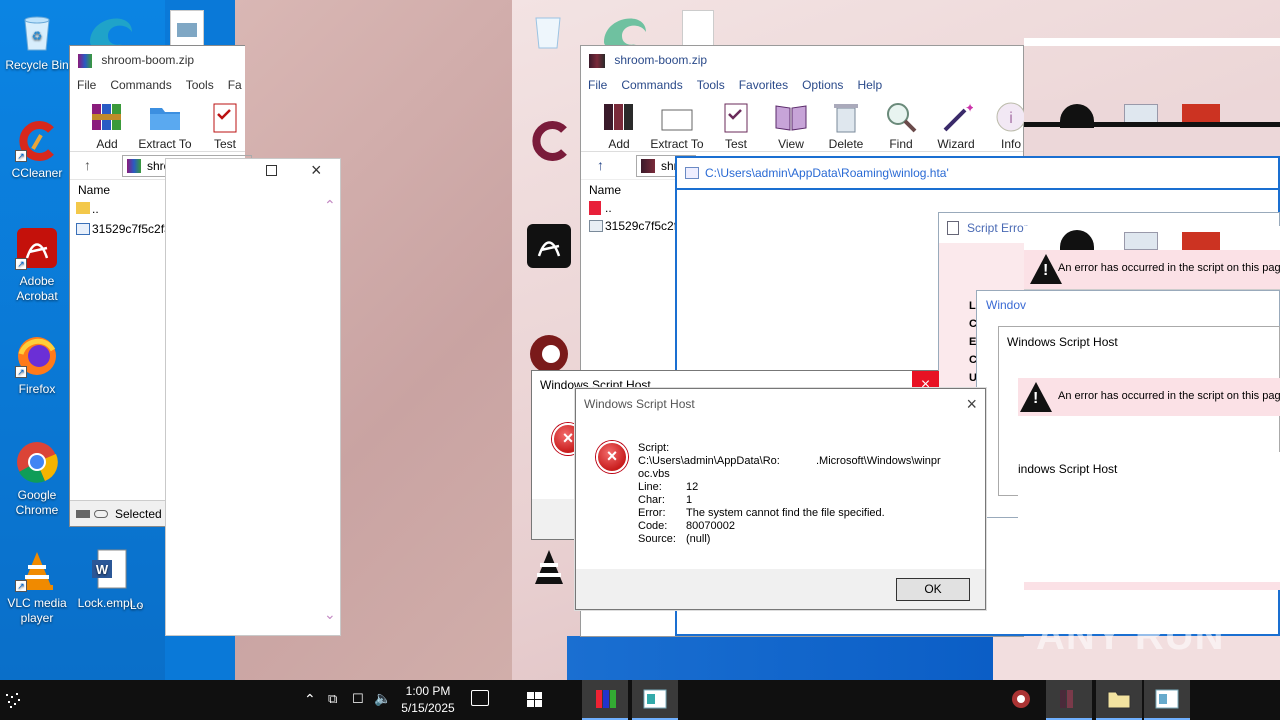 The image size is (1280, 720). I want to click on glitch-line, so click(1152, 124).